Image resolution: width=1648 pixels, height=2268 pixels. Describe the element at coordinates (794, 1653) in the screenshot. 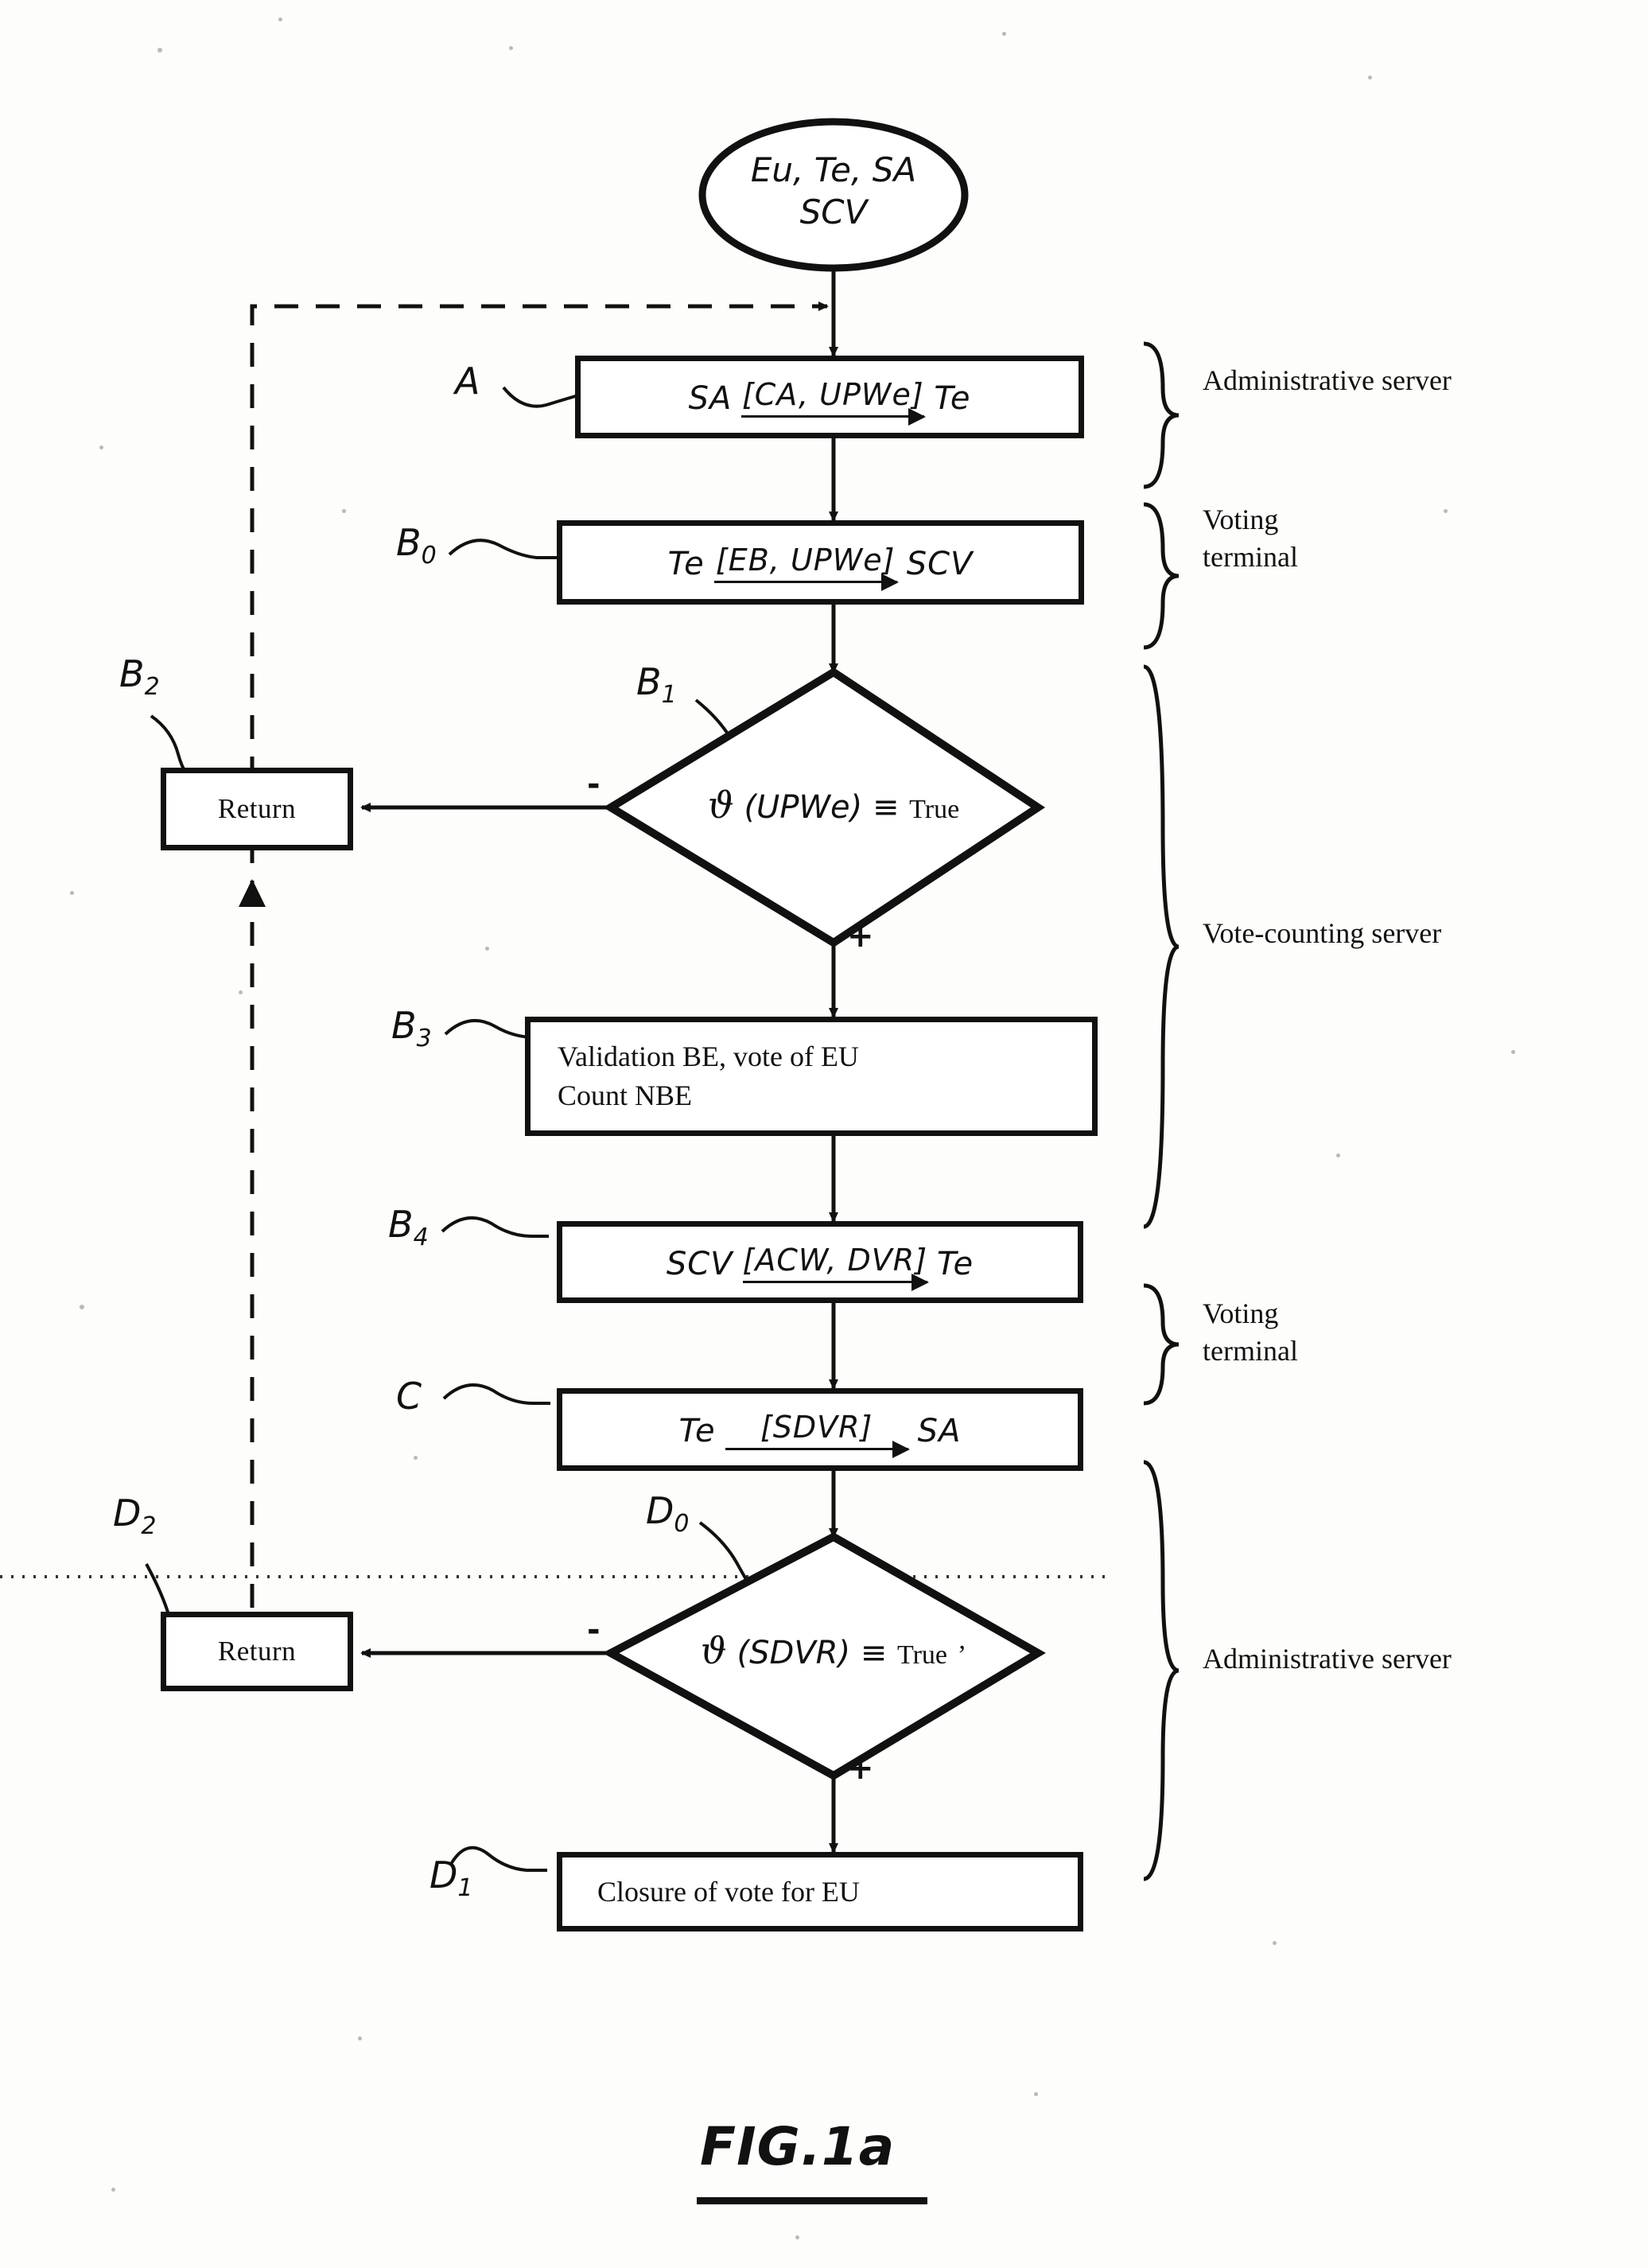

I see `decision-d0-condition: (SDVR)` at that location.